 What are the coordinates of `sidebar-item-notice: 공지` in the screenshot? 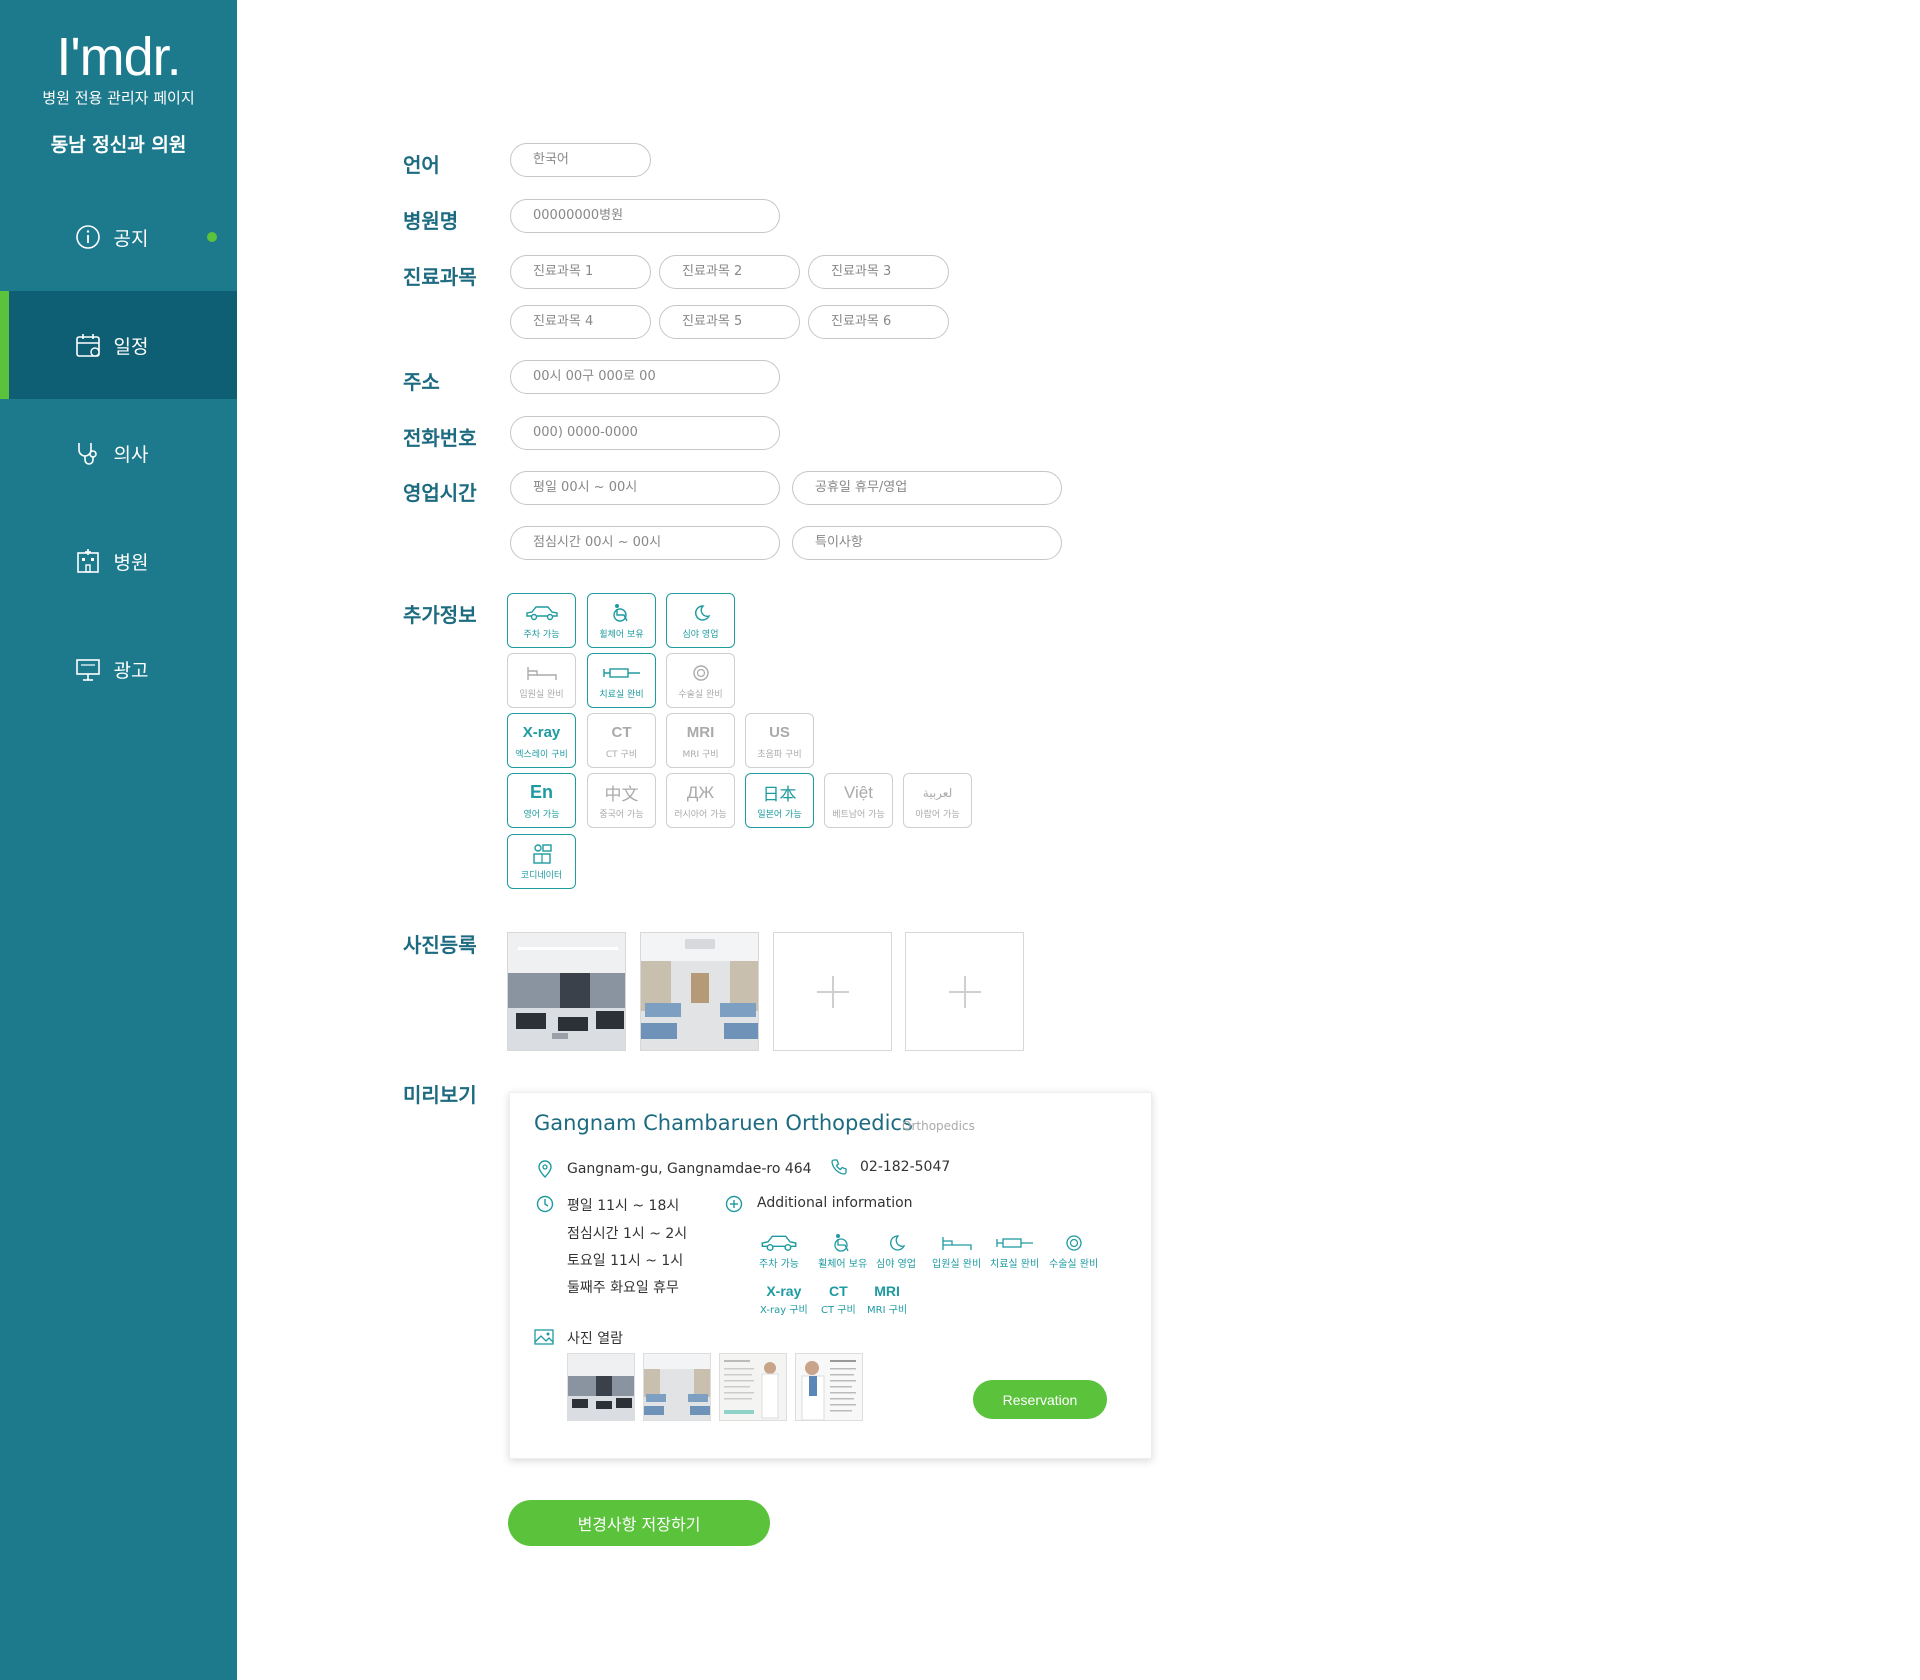 It's located at (118, 237).